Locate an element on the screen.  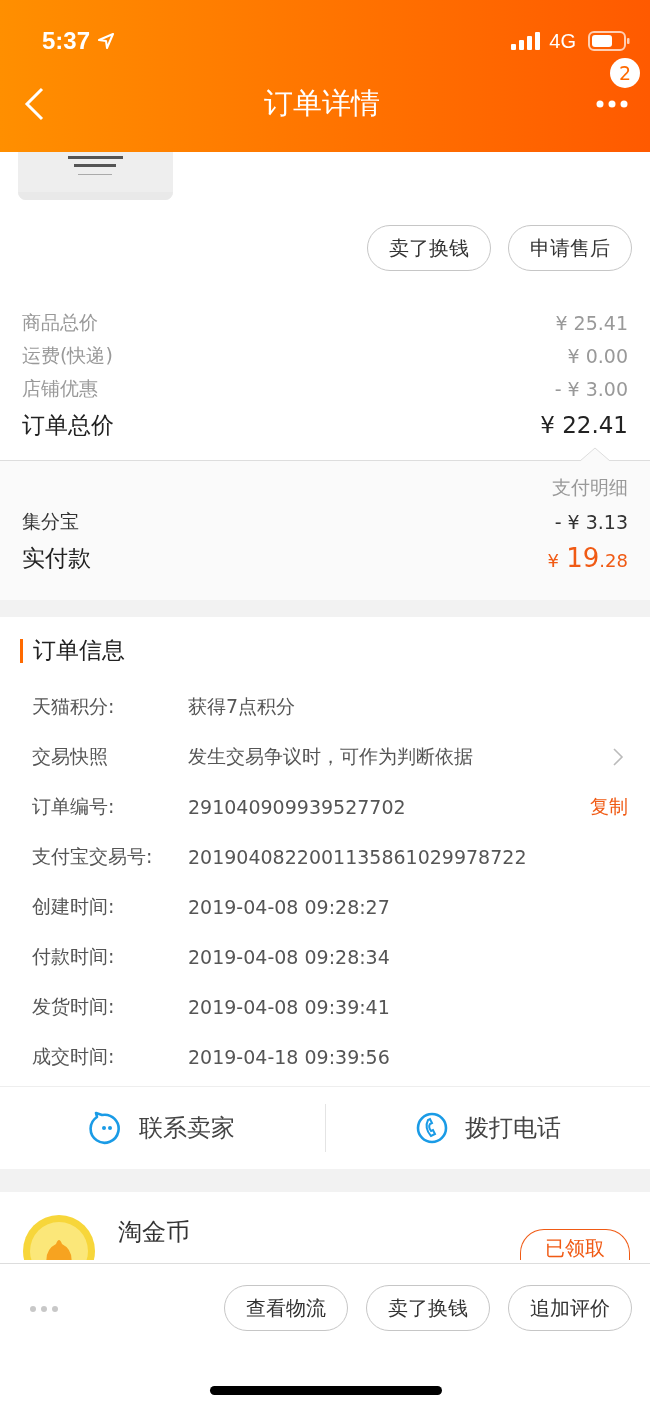
info-label: 发货时间: is located at coordinates (74, 1006).